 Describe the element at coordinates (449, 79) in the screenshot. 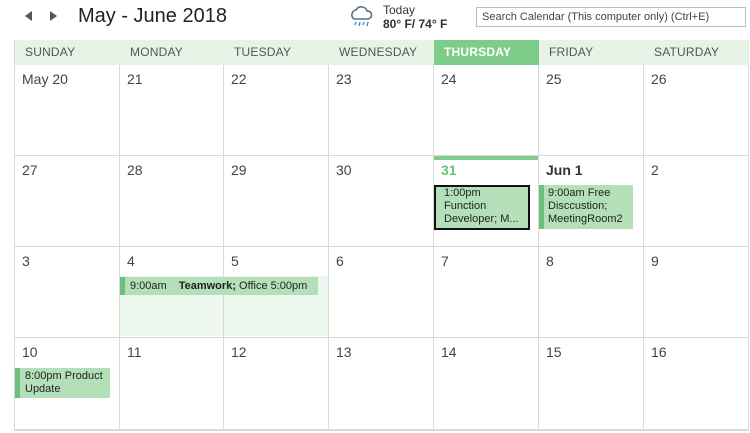

I see `day-number: 24` at that location.